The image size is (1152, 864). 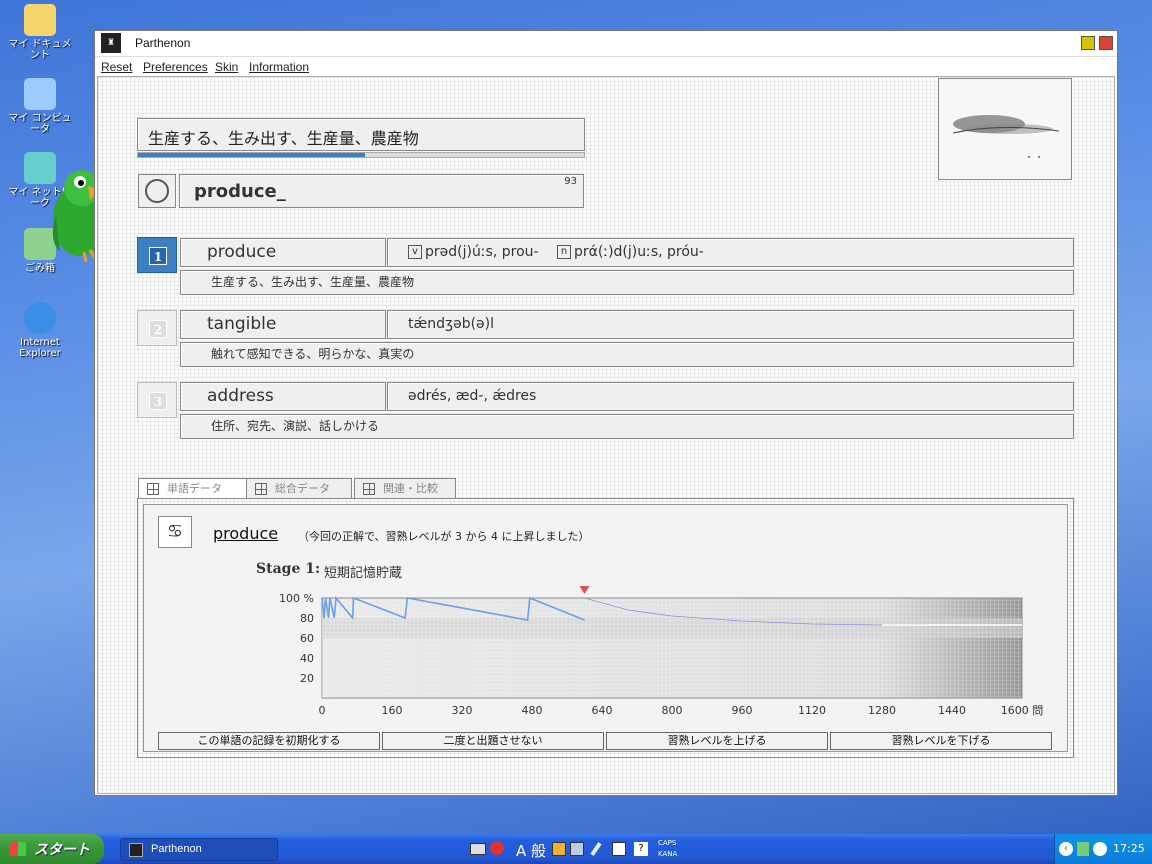 What do you see at coordinates (1088, 43) in the screenshot?
I see `minimize-button` at bounding box center [1088, 43].